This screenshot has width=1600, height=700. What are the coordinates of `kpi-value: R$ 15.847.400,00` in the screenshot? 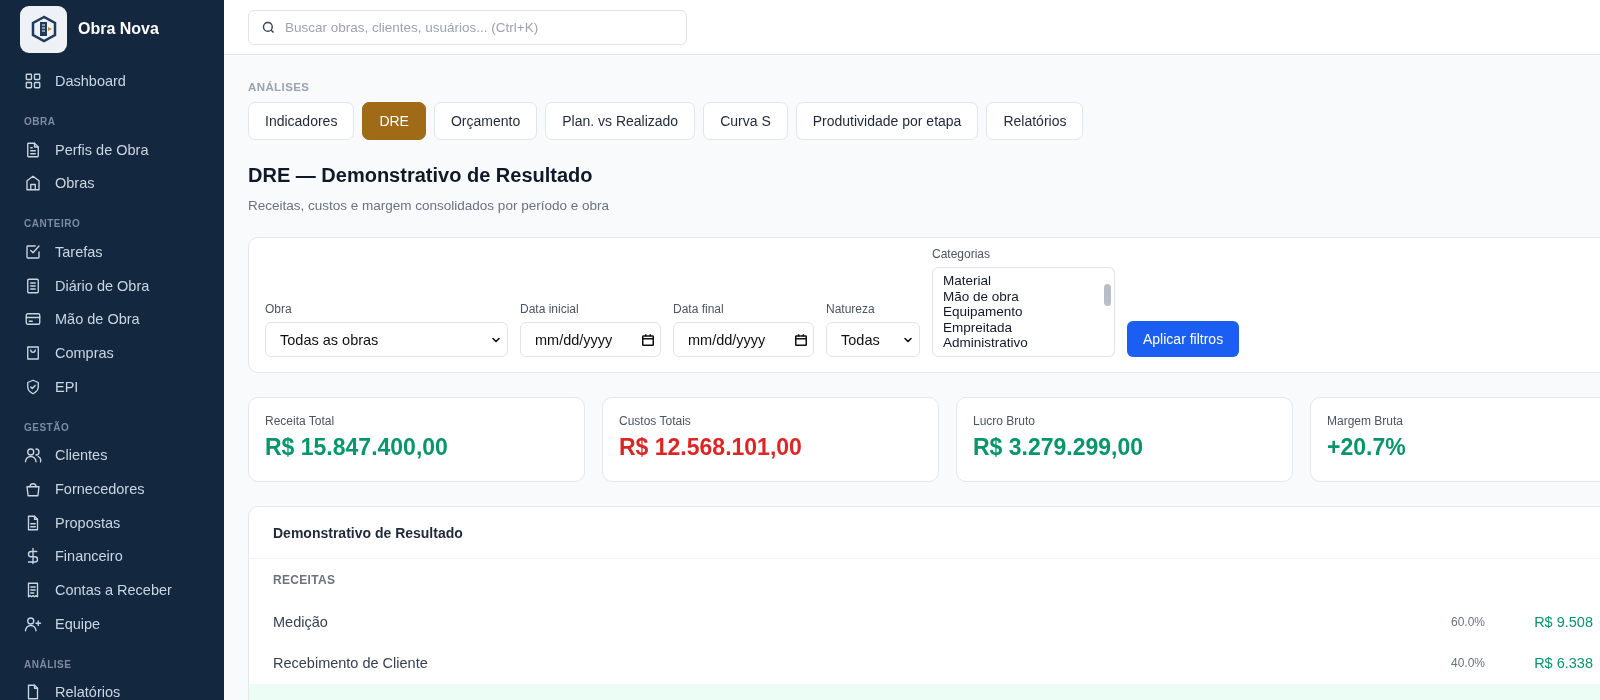 It's located at (357, 447).